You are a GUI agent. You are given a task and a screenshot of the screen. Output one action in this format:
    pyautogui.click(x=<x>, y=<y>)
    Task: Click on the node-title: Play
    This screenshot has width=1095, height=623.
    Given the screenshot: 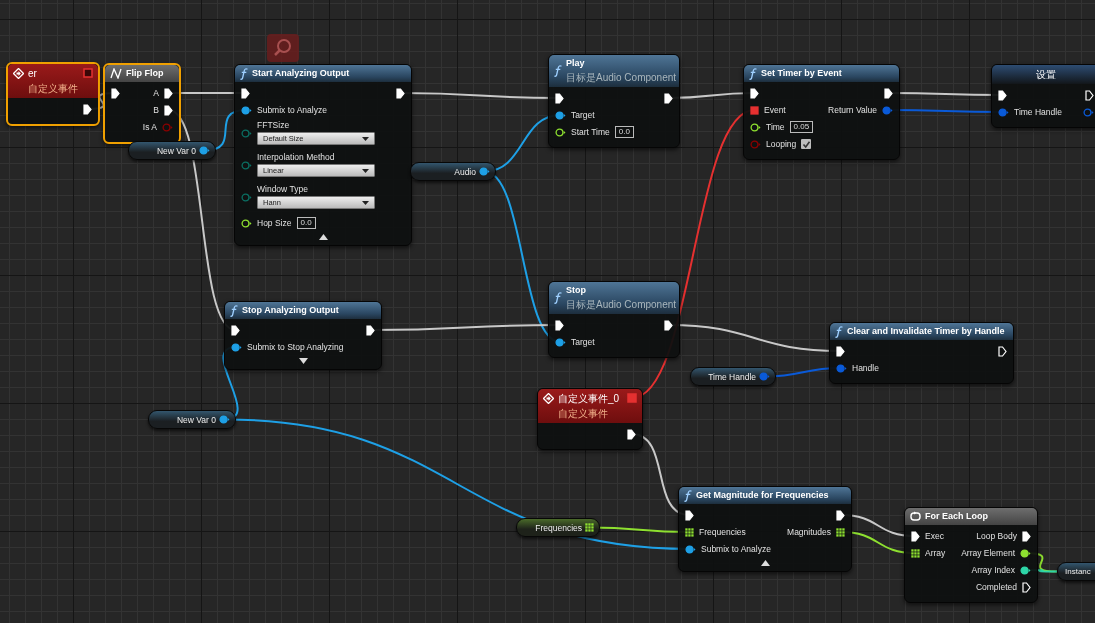 What is the action you would take?
    pyautogui.click(x=576, y=63)
    